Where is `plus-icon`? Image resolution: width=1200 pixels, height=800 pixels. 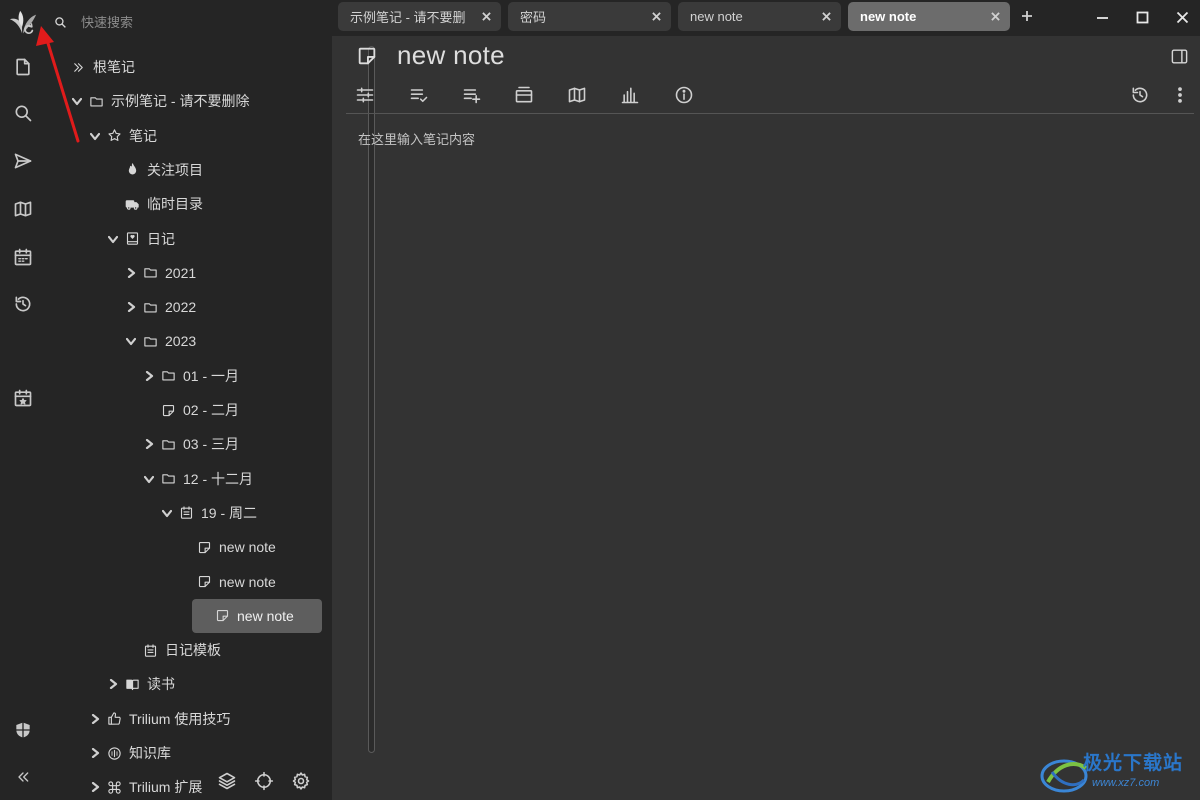 plus-icon is located at coordinates (1027, 16).